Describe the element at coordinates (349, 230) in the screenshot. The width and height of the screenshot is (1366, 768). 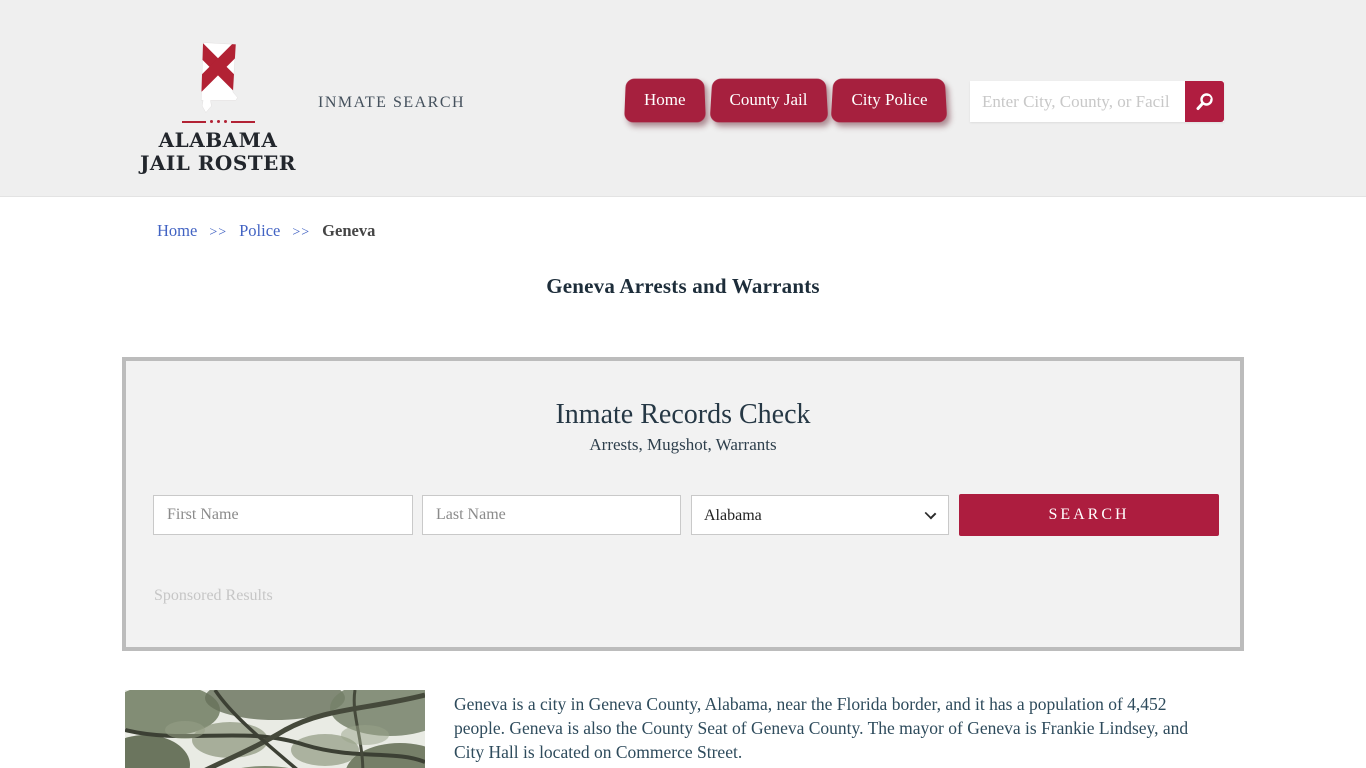
I see `breadcrumb-current-page: Geneva` at that location.